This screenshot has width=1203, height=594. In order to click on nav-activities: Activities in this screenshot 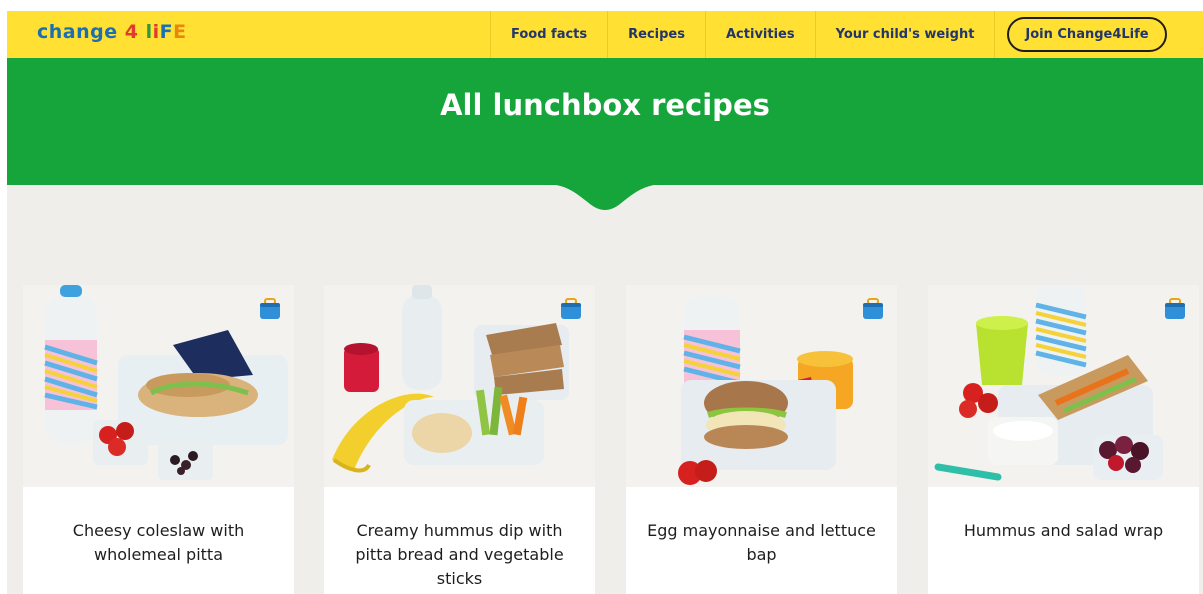, I will do `click(760, 34)`.